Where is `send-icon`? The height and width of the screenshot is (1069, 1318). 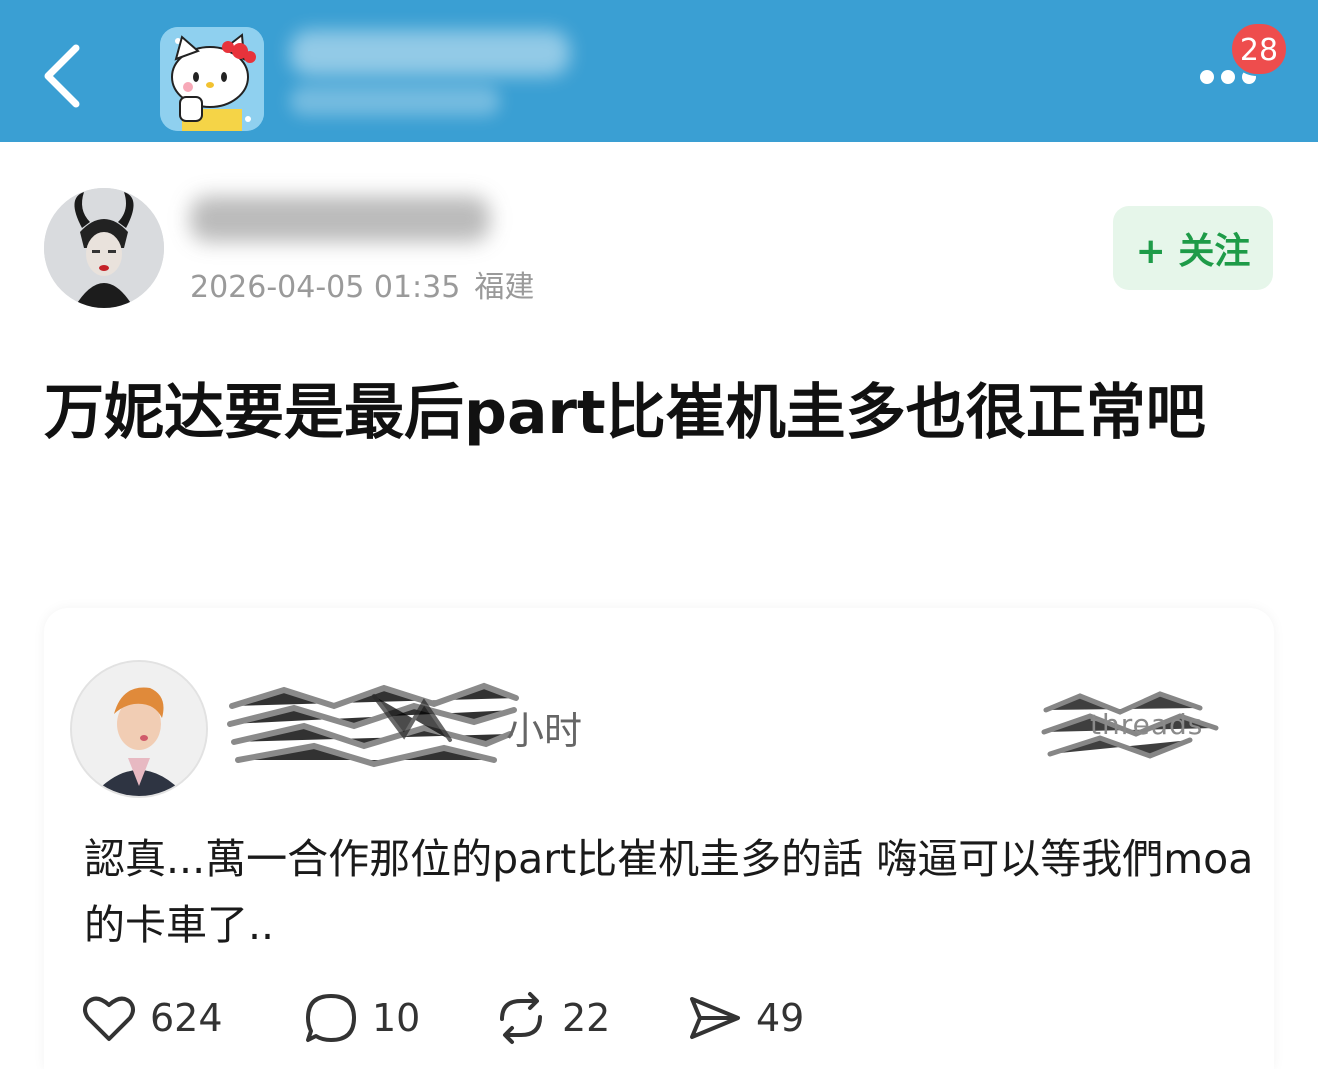 send-icon is located at coordinates (715, 1018).